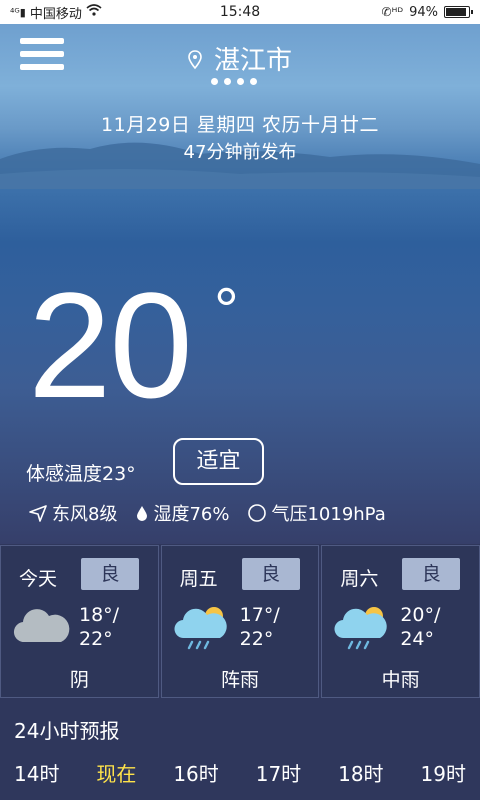  Describe the element at coordinates (240, 152) in the screenshot. I see `published-time: 47分钟前发布` at that location.